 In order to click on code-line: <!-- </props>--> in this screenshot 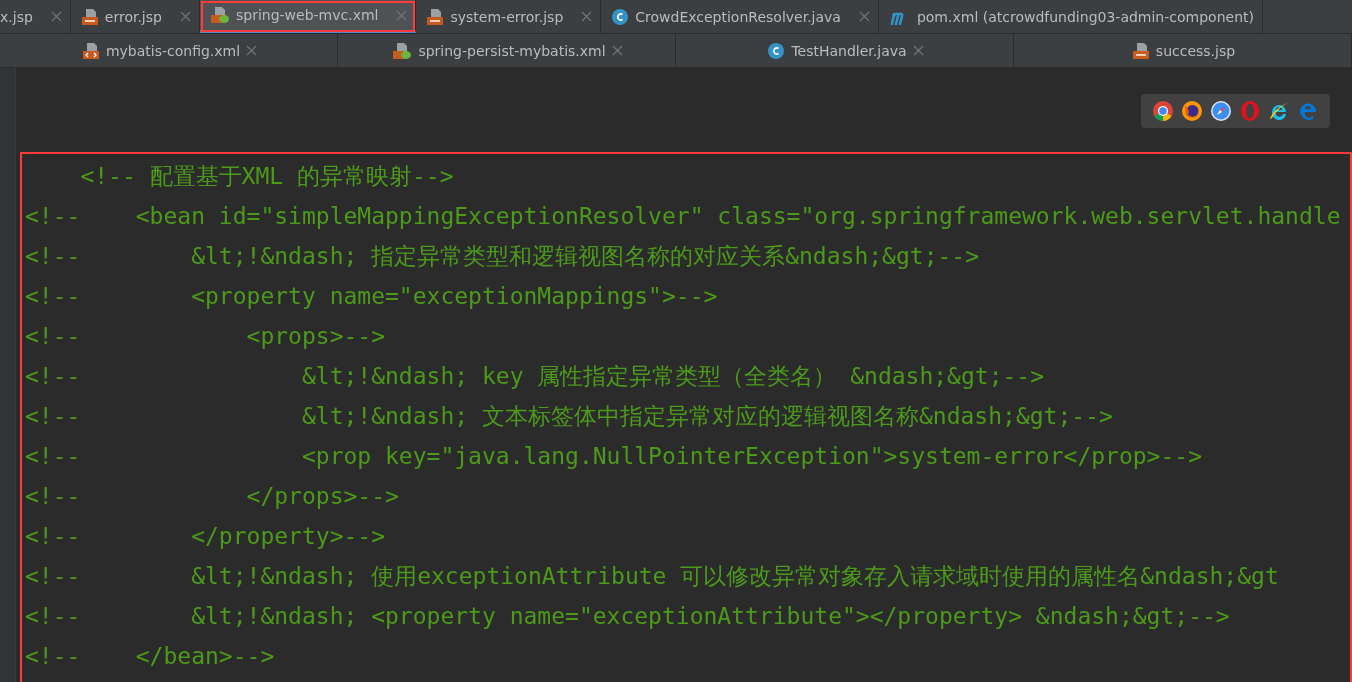, I will do `click(212, 496)`.